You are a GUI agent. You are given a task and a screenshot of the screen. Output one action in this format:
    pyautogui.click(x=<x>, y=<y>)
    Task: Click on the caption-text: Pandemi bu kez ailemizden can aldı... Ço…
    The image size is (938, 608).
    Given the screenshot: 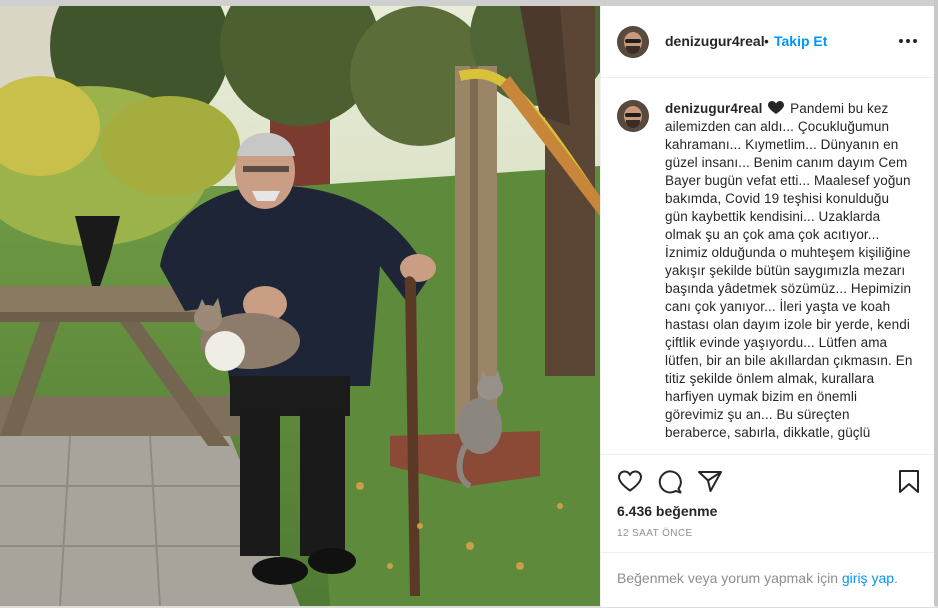 What is the action you would take?
    pyautogui.click(x=789, y=270)
    